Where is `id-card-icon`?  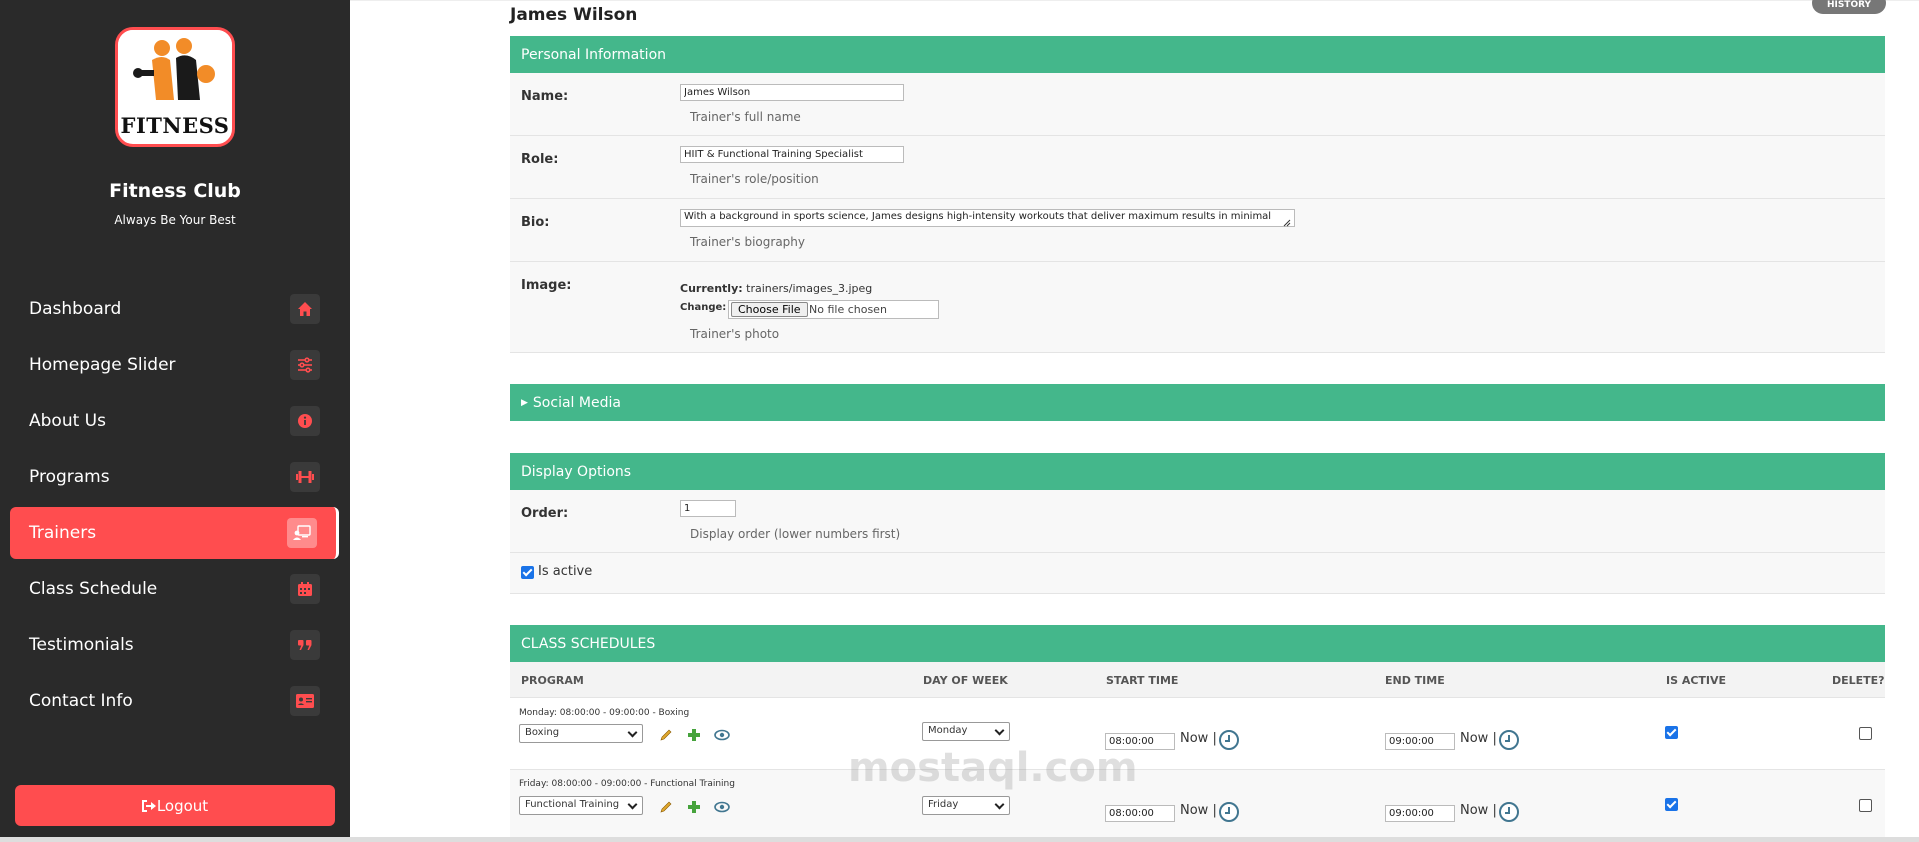
id-card-icon is located at coordinates (305, 701).